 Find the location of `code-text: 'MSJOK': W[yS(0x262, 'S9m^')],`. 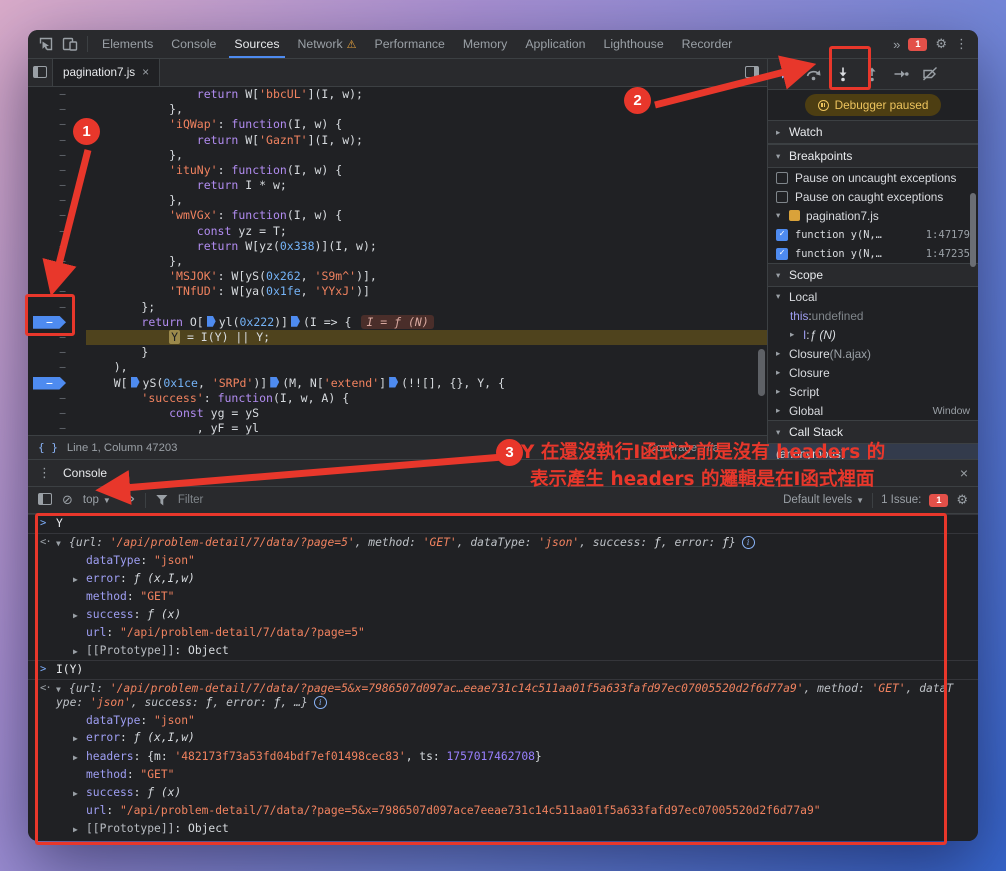

code-text: 'MSJOK': W[yS(0x262, 'S9m^')], is located at coordinates (426, 276).